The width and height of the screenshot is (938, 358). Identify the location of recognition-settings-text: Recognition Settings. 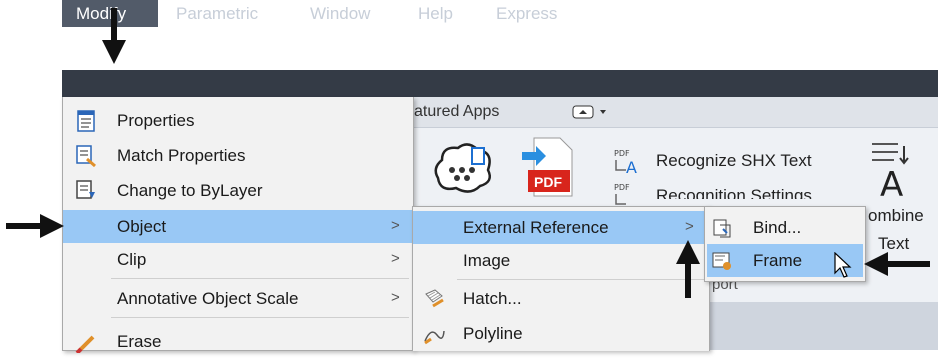
(734, 192).